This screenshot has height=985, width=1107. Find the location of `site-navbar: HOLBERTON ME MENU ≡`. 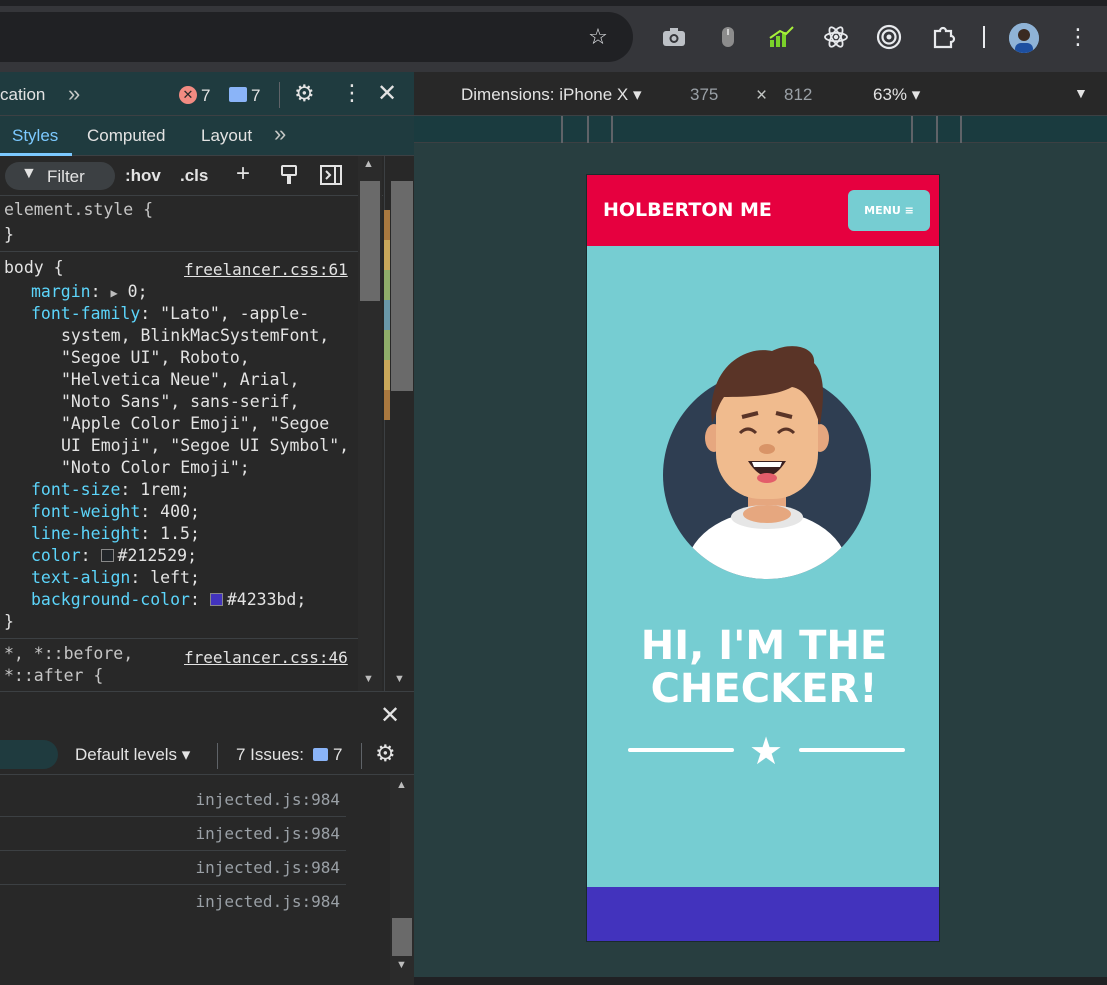

site-navbar: HOLBERTON ME MENU ≡ is located at coordinates (763, 210).